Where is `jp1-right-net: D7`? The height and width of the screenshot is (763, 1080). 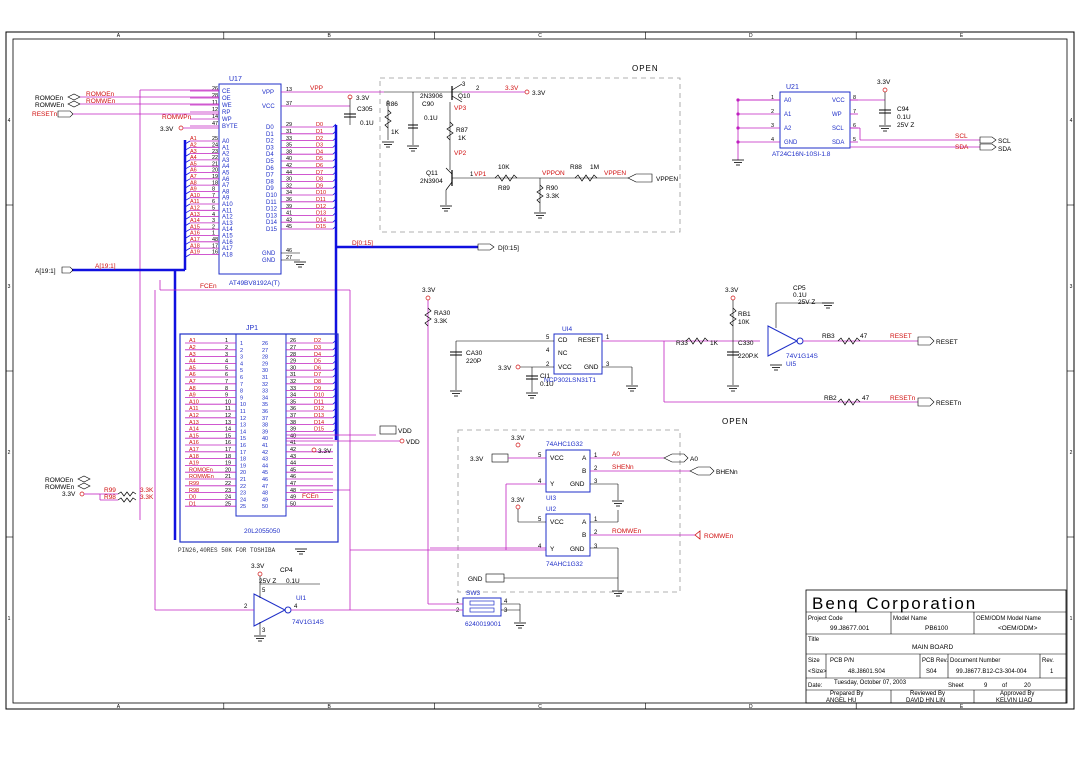 jp1-right-net: D7 is located at coordinates (317, 375).